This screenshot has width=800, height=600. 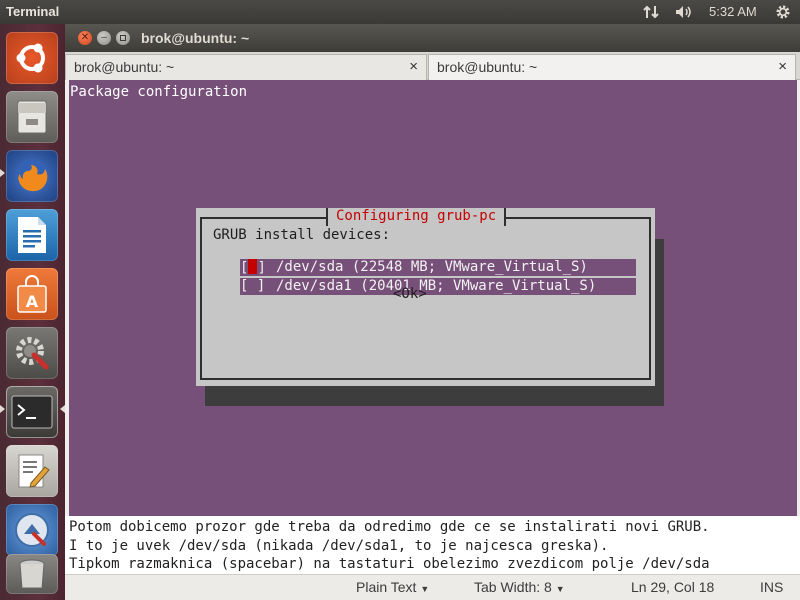 I want to click on launcher-item-libreoffice-writer, so click(x=32, y=235).